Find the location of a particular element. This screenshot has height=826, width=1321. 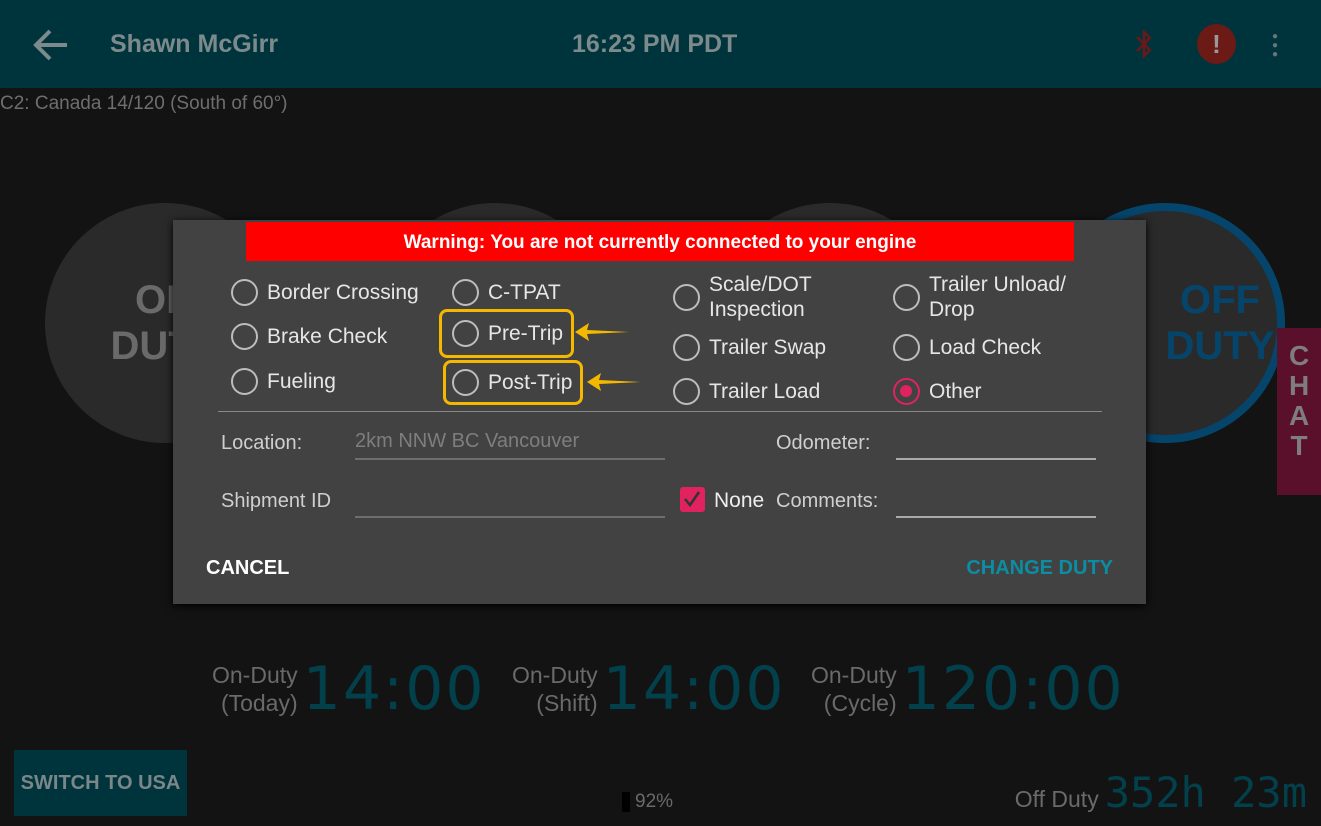

option-label: C-TPAT is located at coordinates (524, 292).